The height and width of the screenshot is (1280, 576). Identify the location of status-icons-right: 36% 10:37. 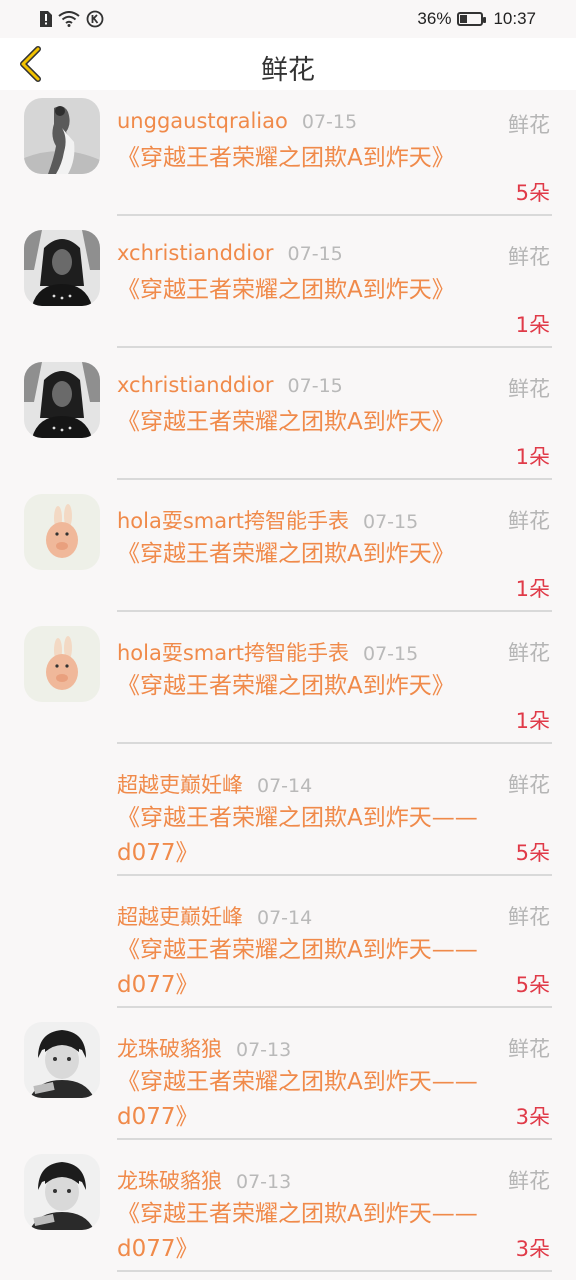
(476, 19).